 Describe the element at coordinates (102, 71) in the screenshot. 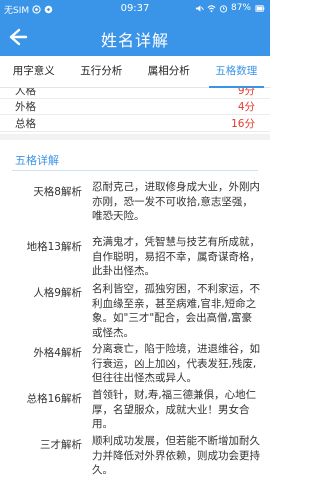

I see `tab-five-elements: 五行分析` at that location.